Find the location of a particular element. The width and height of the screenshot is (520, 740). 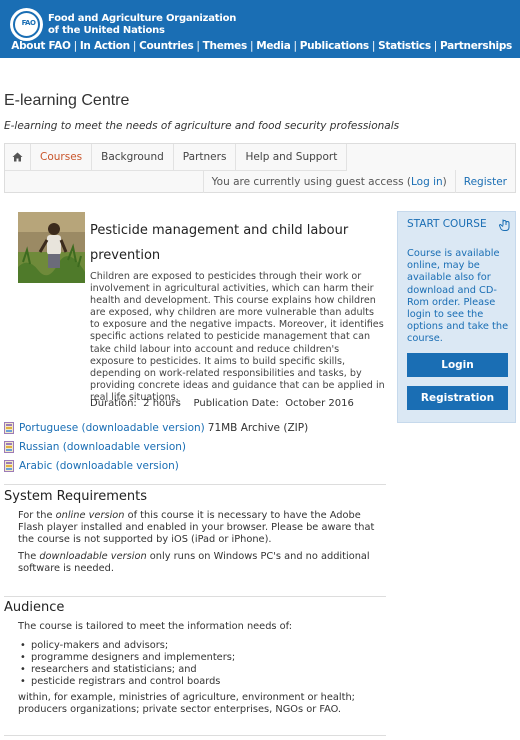

text-fragment: The is located at coordinates (29, 556).